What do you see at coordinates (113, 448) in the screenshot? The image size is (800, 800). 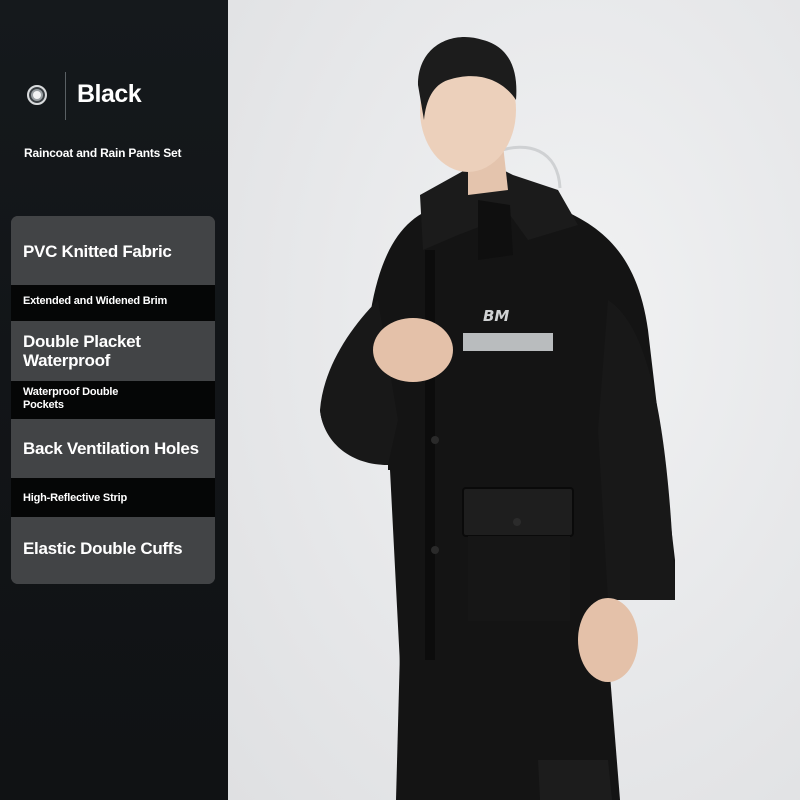 I see `feature-item: Back Ventilation Holes` at bounding box center [113, 448].